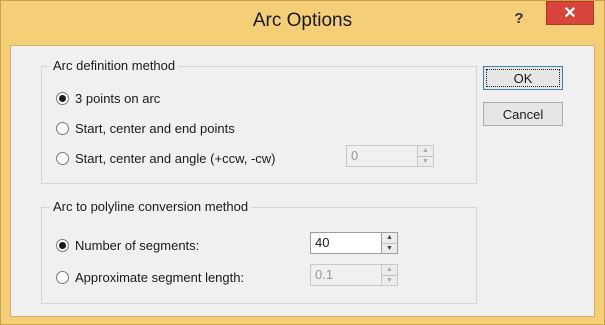 The width and height of the screenshot is (605, 325). I want to click on close-icon: ✕, so click(570, 13).